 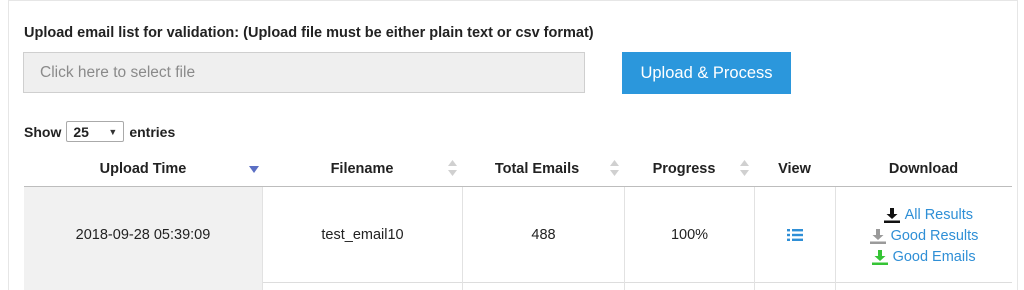 I want to click on entries-select-value: 25, so click(x=81, y=131).